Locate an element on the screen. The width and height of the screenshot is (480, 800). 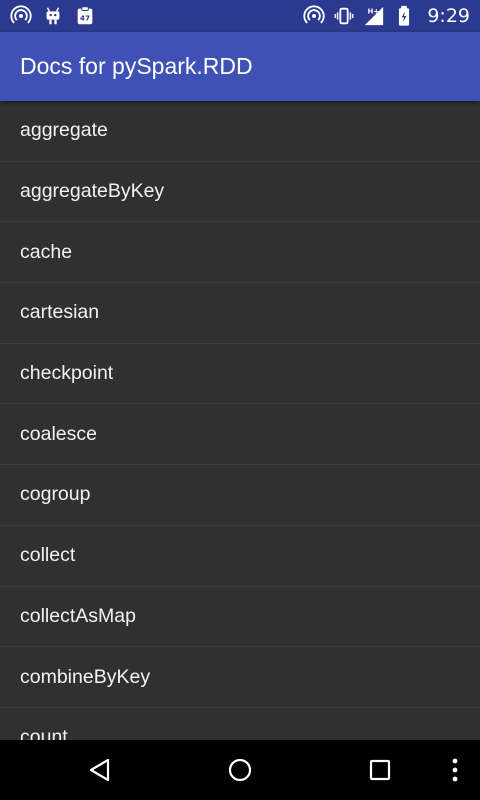
home-icon is located at coordinates (240, 770).